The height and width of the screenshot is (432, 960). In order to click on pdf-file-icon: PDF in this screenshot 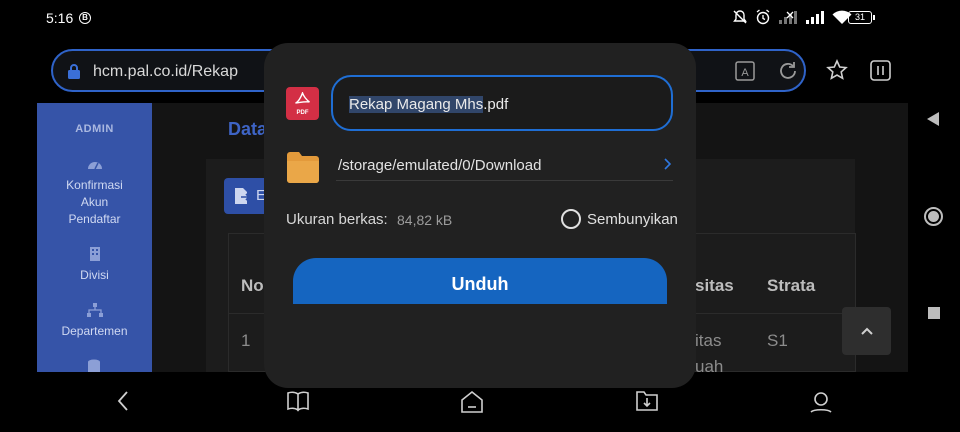, I will do `click(302, 103)`.